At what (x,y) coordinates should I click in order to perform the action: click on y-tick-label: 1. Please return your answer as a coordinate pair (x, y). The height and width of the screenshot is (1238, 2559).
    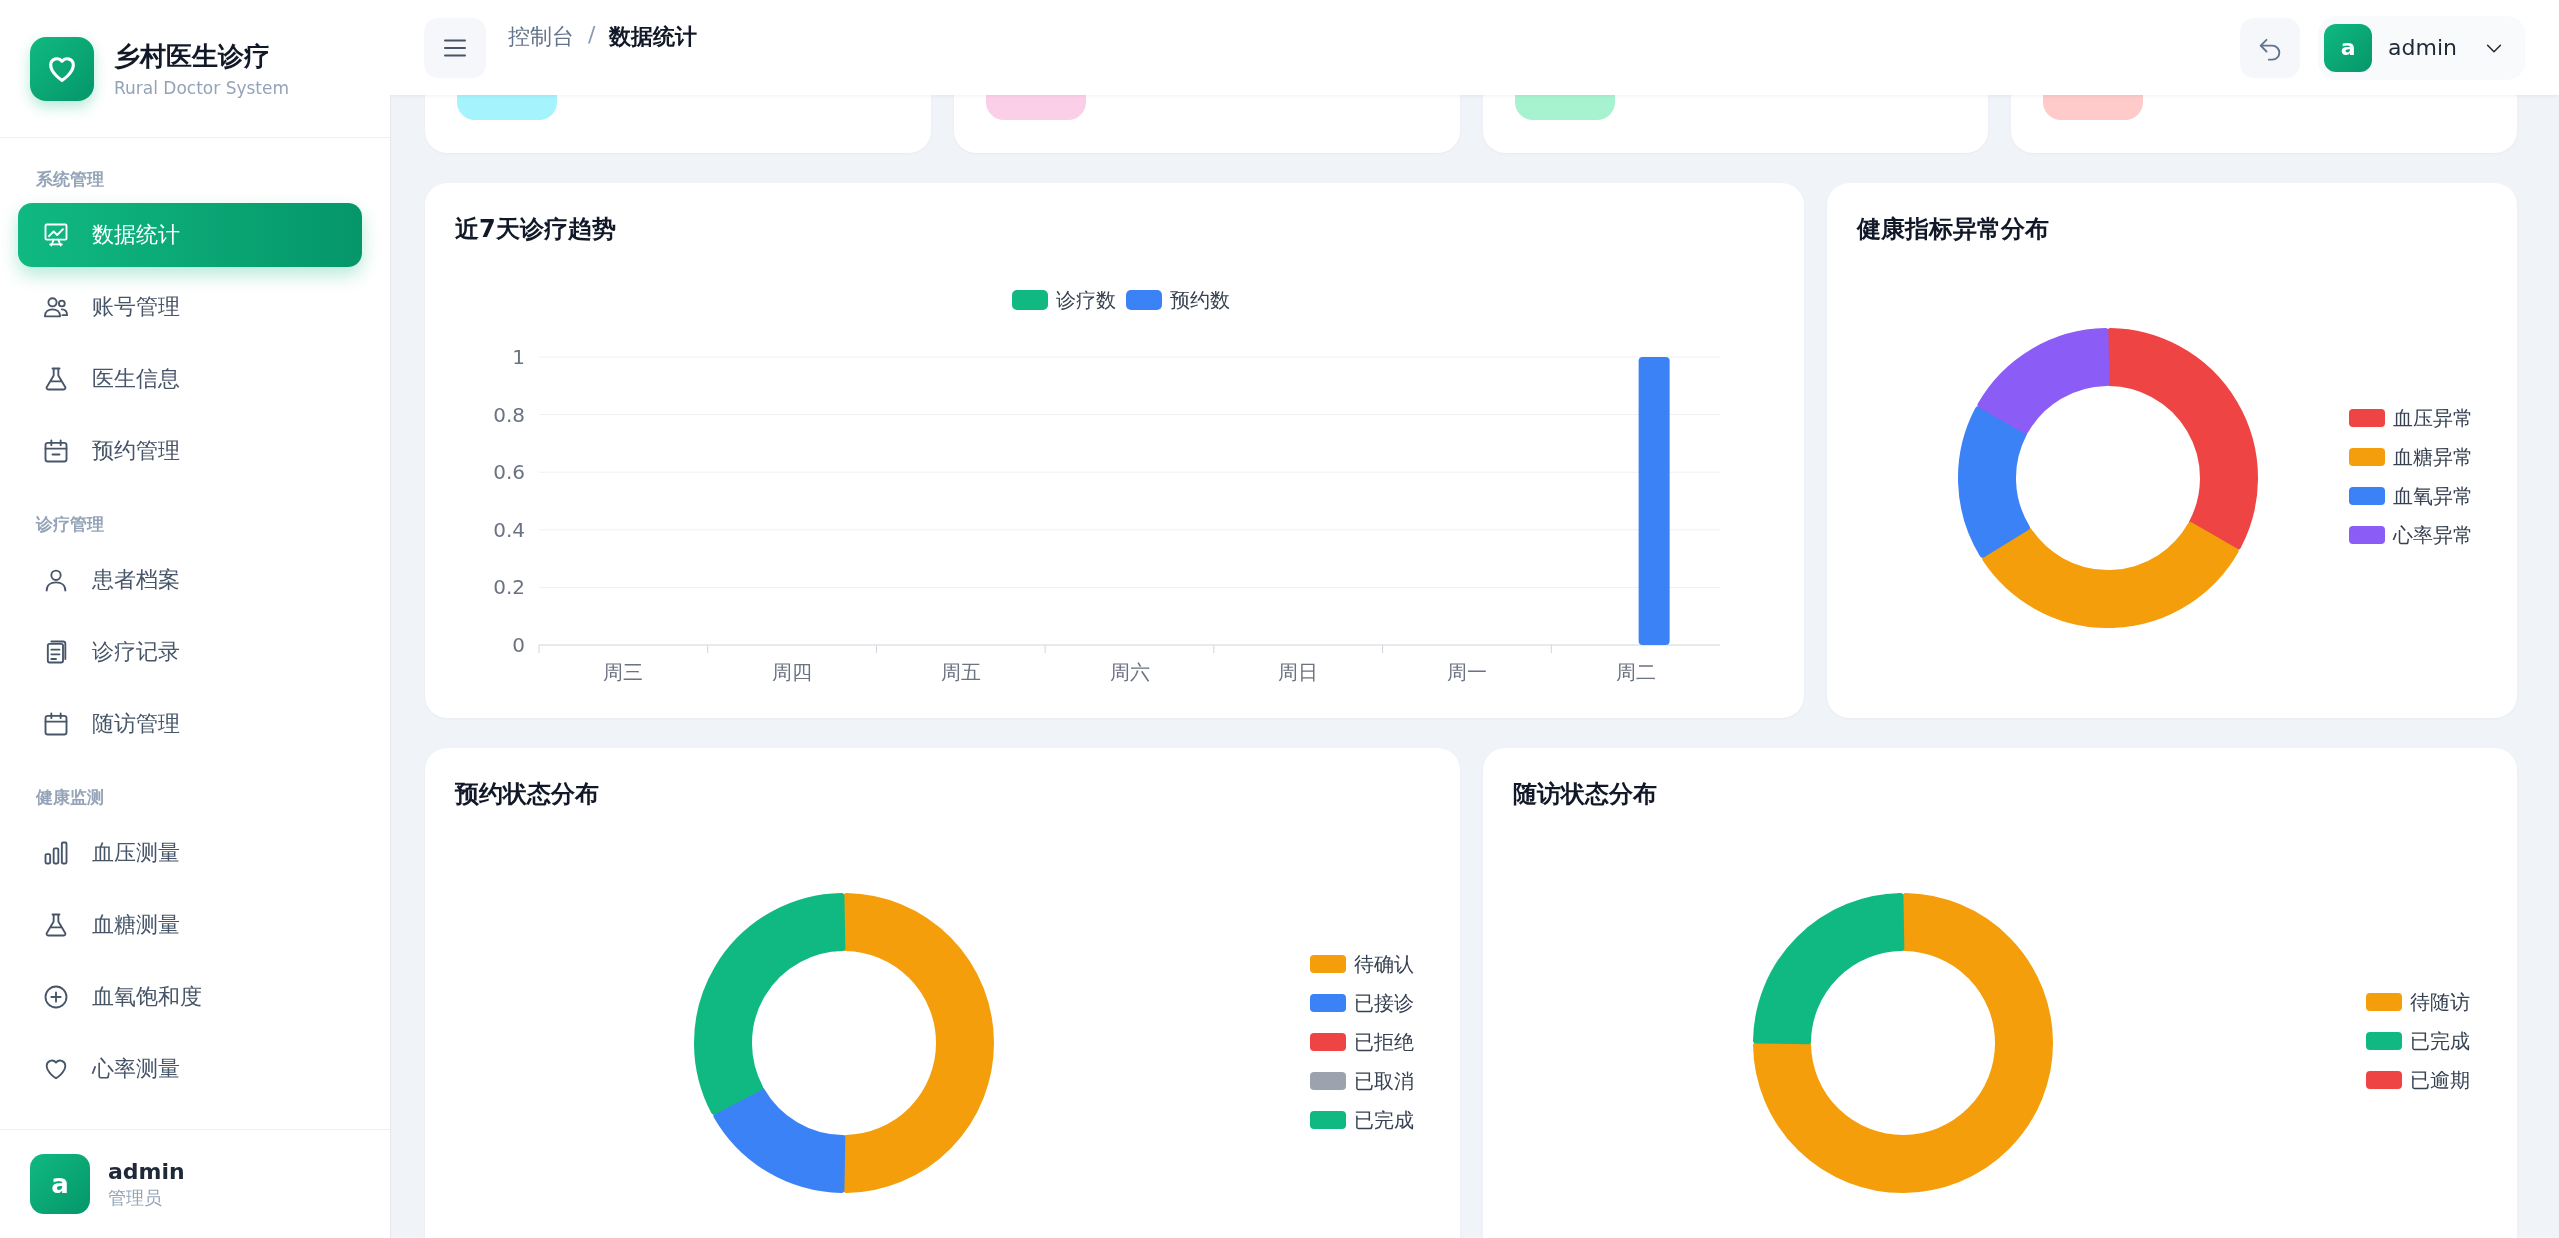
    Looking at the image, I should click on (518, 357).